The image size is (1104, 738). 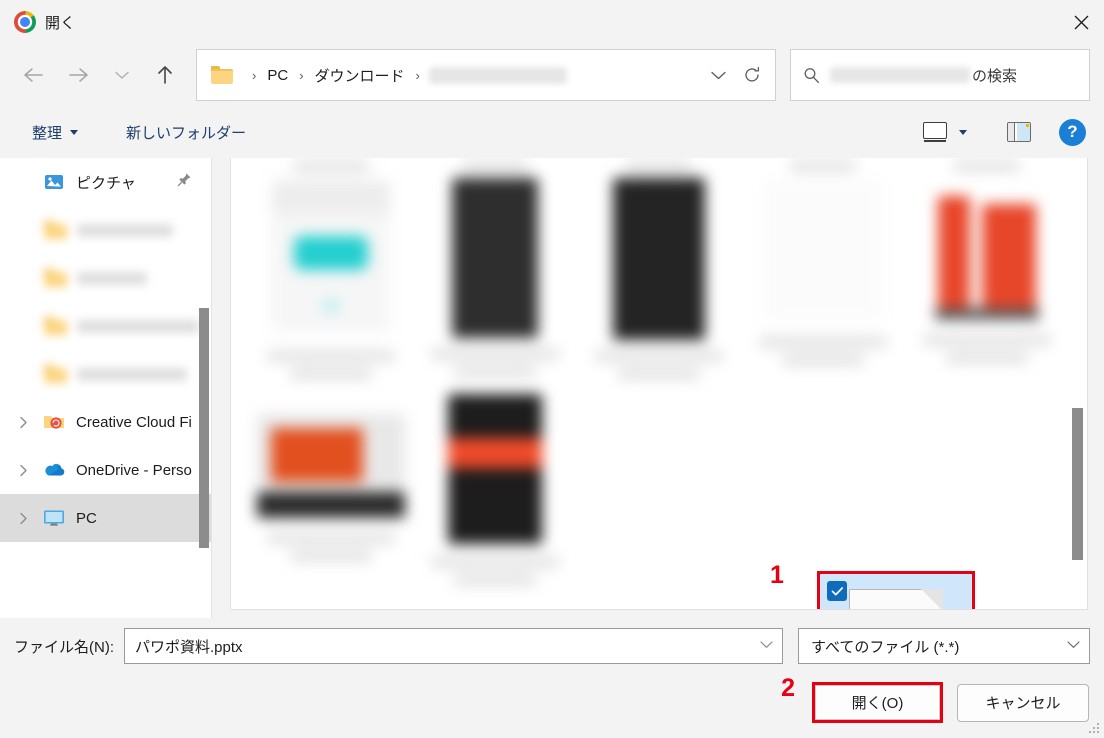 What do you see at coordinates (788, 688) in the screenshot?
I see `annotation-step-2: 2` at bounding box center [788, 688].